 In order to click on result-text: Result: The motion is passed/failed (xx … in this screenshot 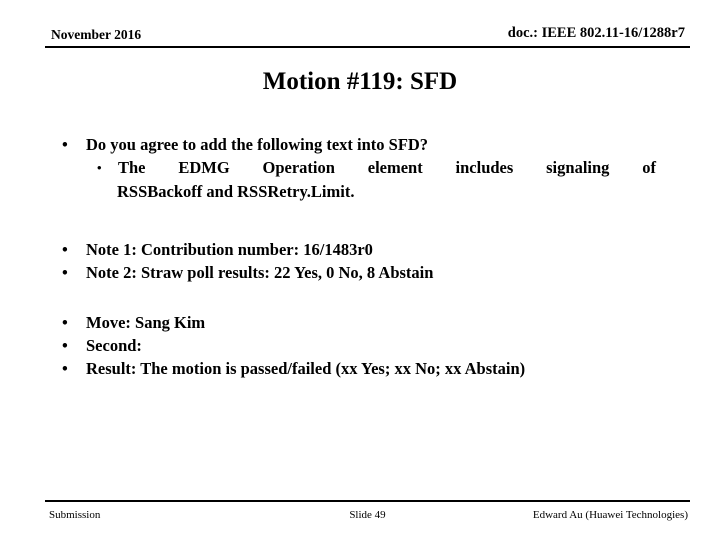, I will do `click(306, 368)`.